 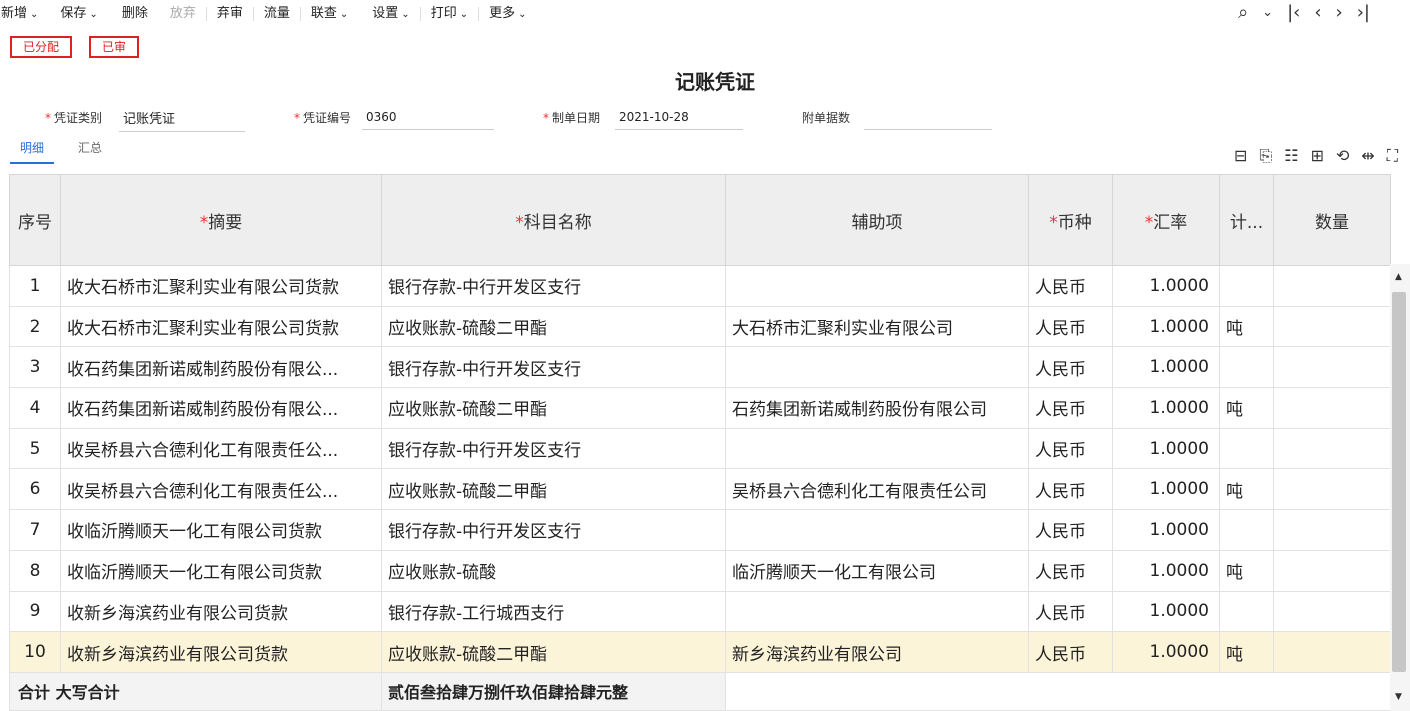 I want to click on tab-detail: 明细, so click(x=32, y=151).